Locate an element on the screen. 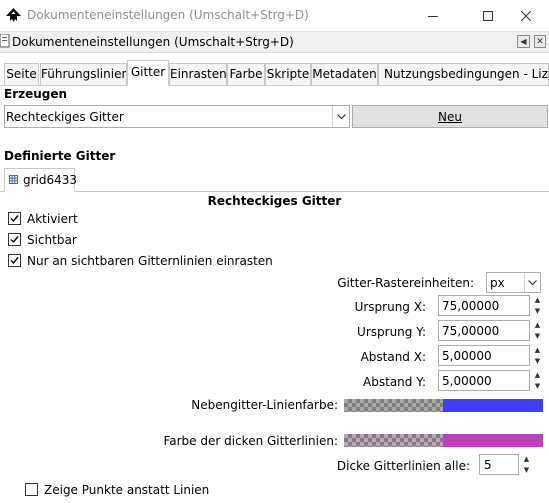 The image size is (549, 503). new-grid-button: Neu is located at coordinates (450, 116).